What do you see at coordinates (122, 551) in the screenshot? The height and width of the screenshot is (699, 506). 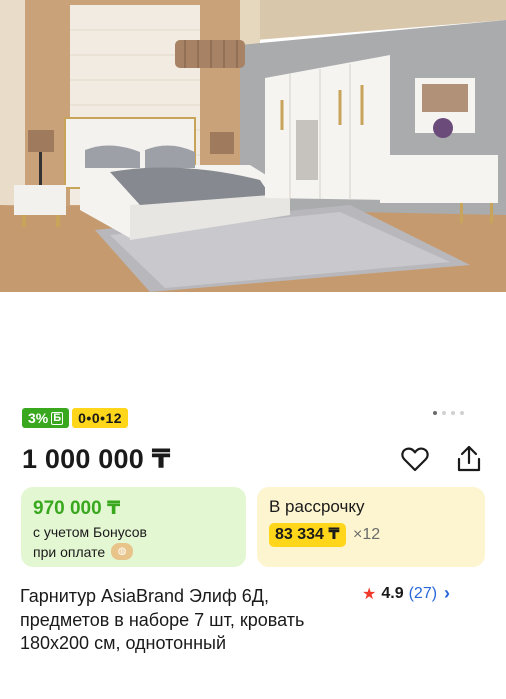 I see `payment-method-icon: ◍` at bounding box center [122, 551].